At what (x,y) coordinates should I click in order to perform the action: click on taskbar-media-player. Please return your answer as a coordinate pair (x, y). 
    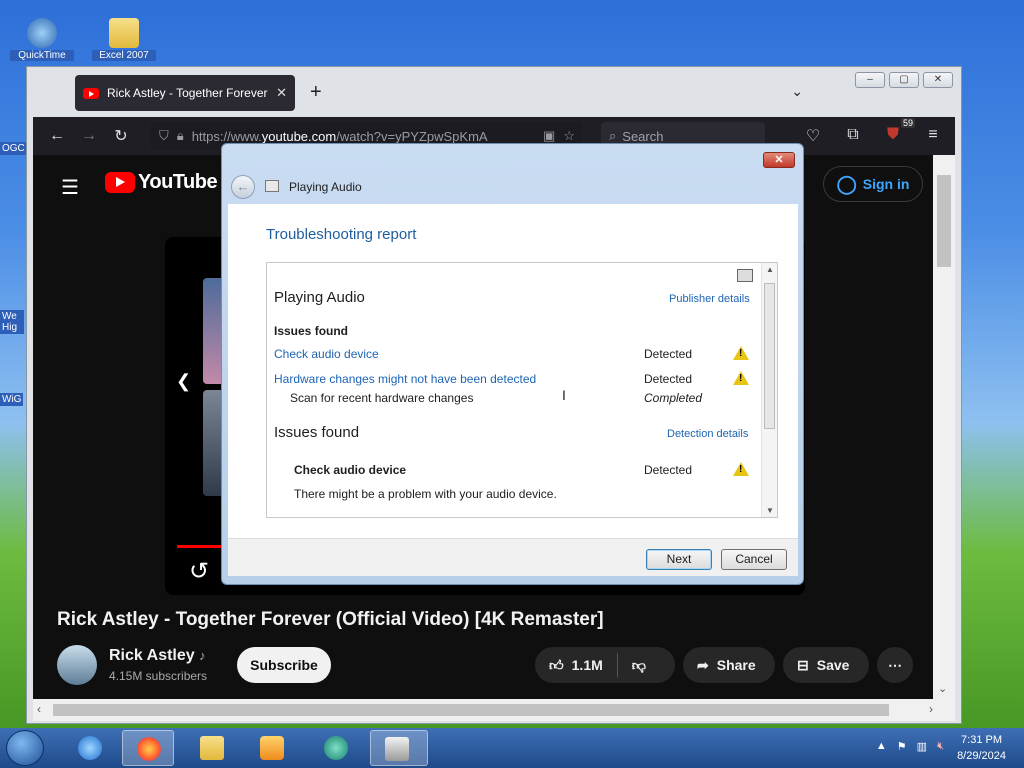
    Looking at the image, I should click on (272, 748).